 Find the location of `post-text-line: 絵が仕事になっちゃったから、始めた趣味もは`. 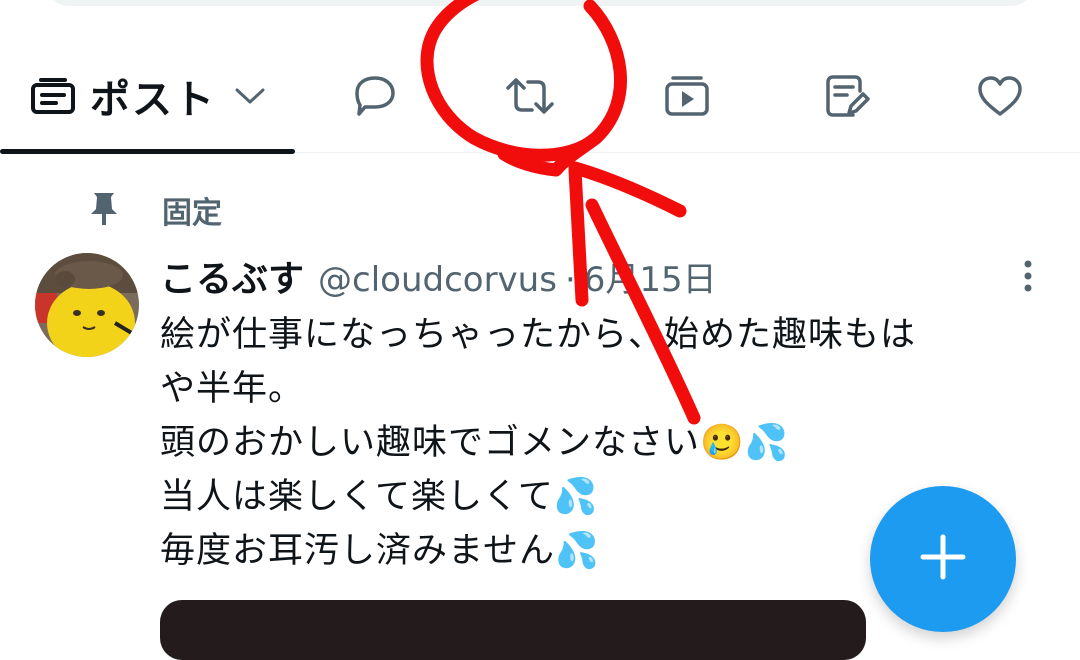

post-text-line: 絵が仕事になっちゃったから、始めた趣味もは is located at coordinates (538, 335).